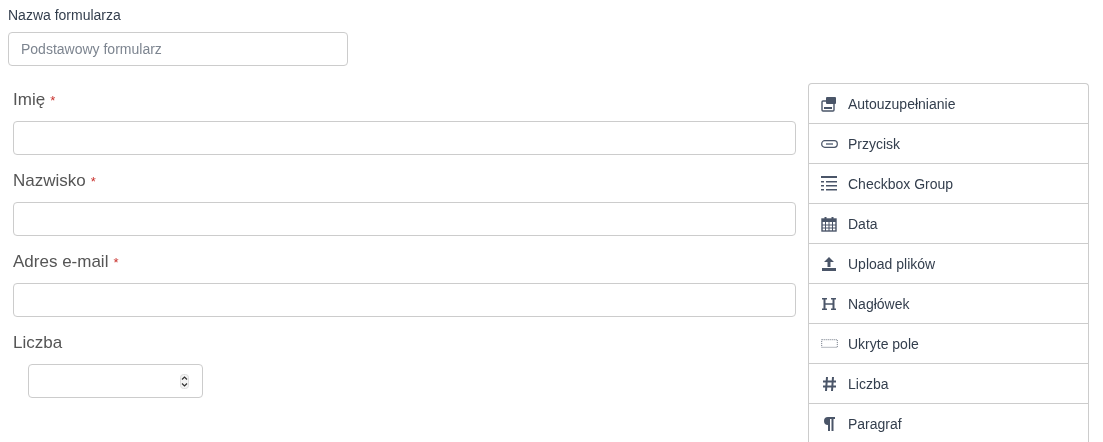 This screenshot has width=1103, height=442. Describe the element at coordinates (115, 381) in the screenshot. I see `number-field` at that location.